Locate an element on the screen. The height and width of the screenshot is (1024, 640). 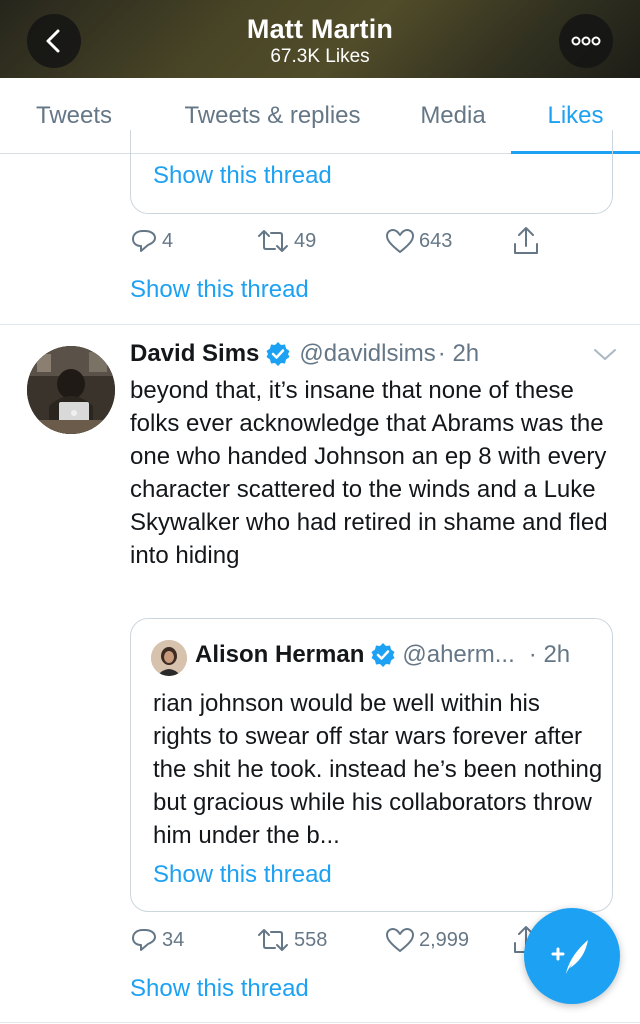
quote-avatar is located at coordinates (169, 658).